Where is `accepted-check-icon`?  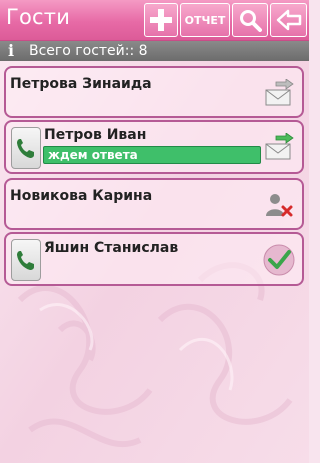 accepted-check-icon is located at coordinates (279, 260).